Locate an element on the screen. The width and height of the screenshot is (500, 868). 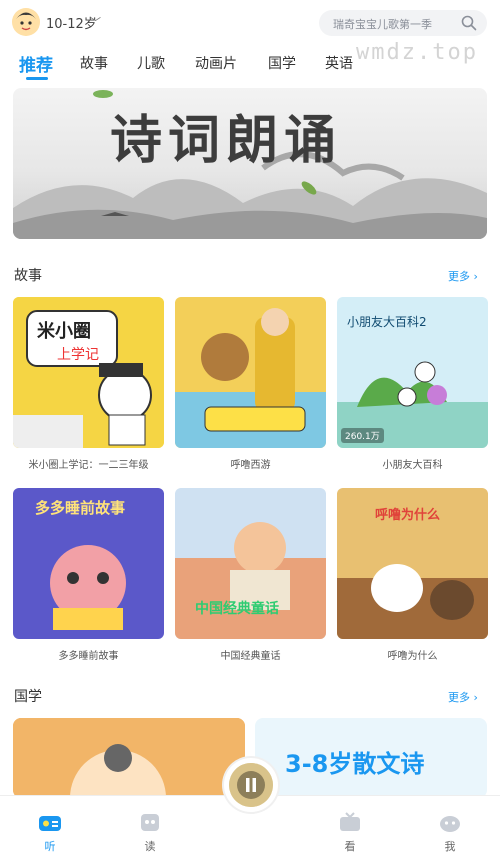
story-card is located at coordinates (250, 372).